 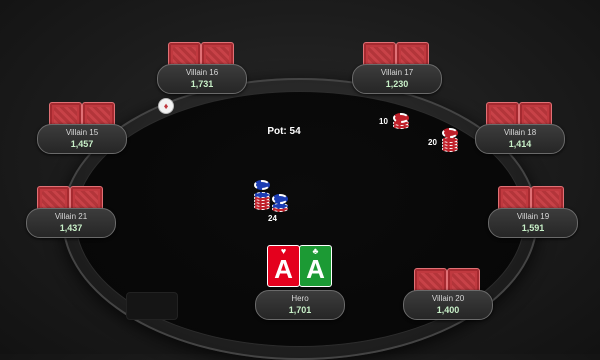 I want to click on player-stack: 1,591, so click(x=533, y=228).